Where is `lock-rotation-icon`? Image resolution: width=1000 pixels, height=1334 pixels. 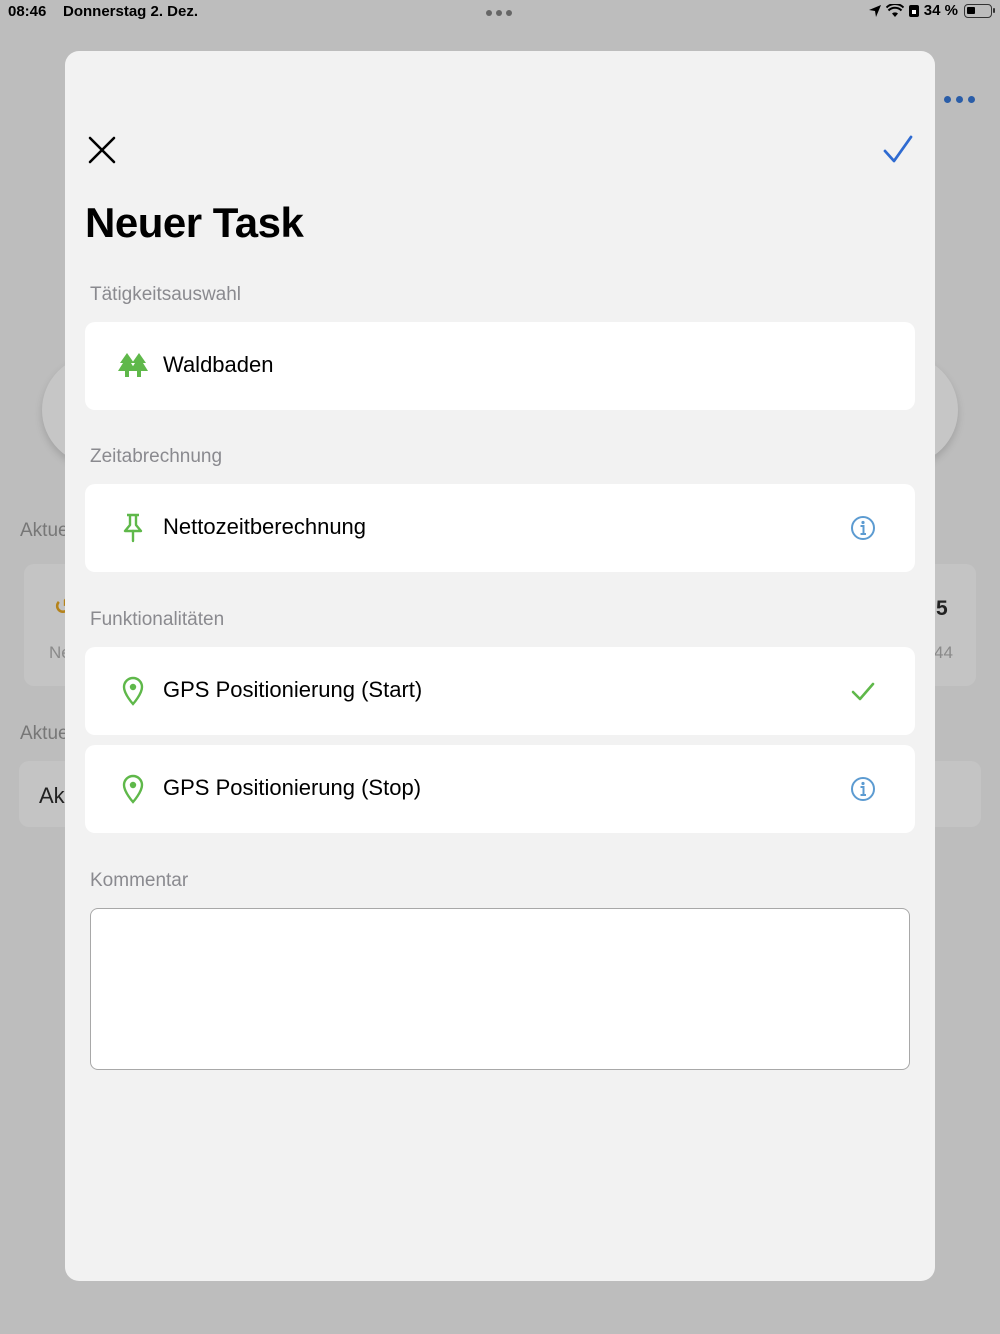
lock-rotation-icon is located at coordinates (913, 10).